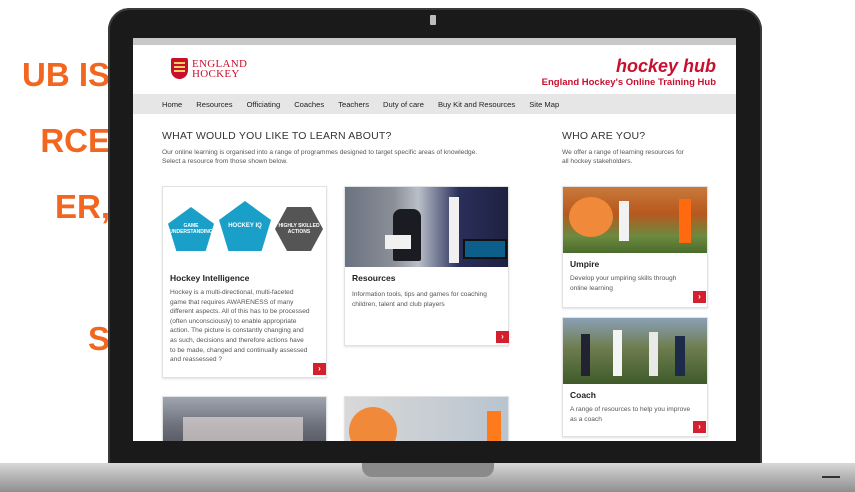 The width and height of the screenshot is (855, 492). I want to click on headline-line: UB IS, so click(65, 74).